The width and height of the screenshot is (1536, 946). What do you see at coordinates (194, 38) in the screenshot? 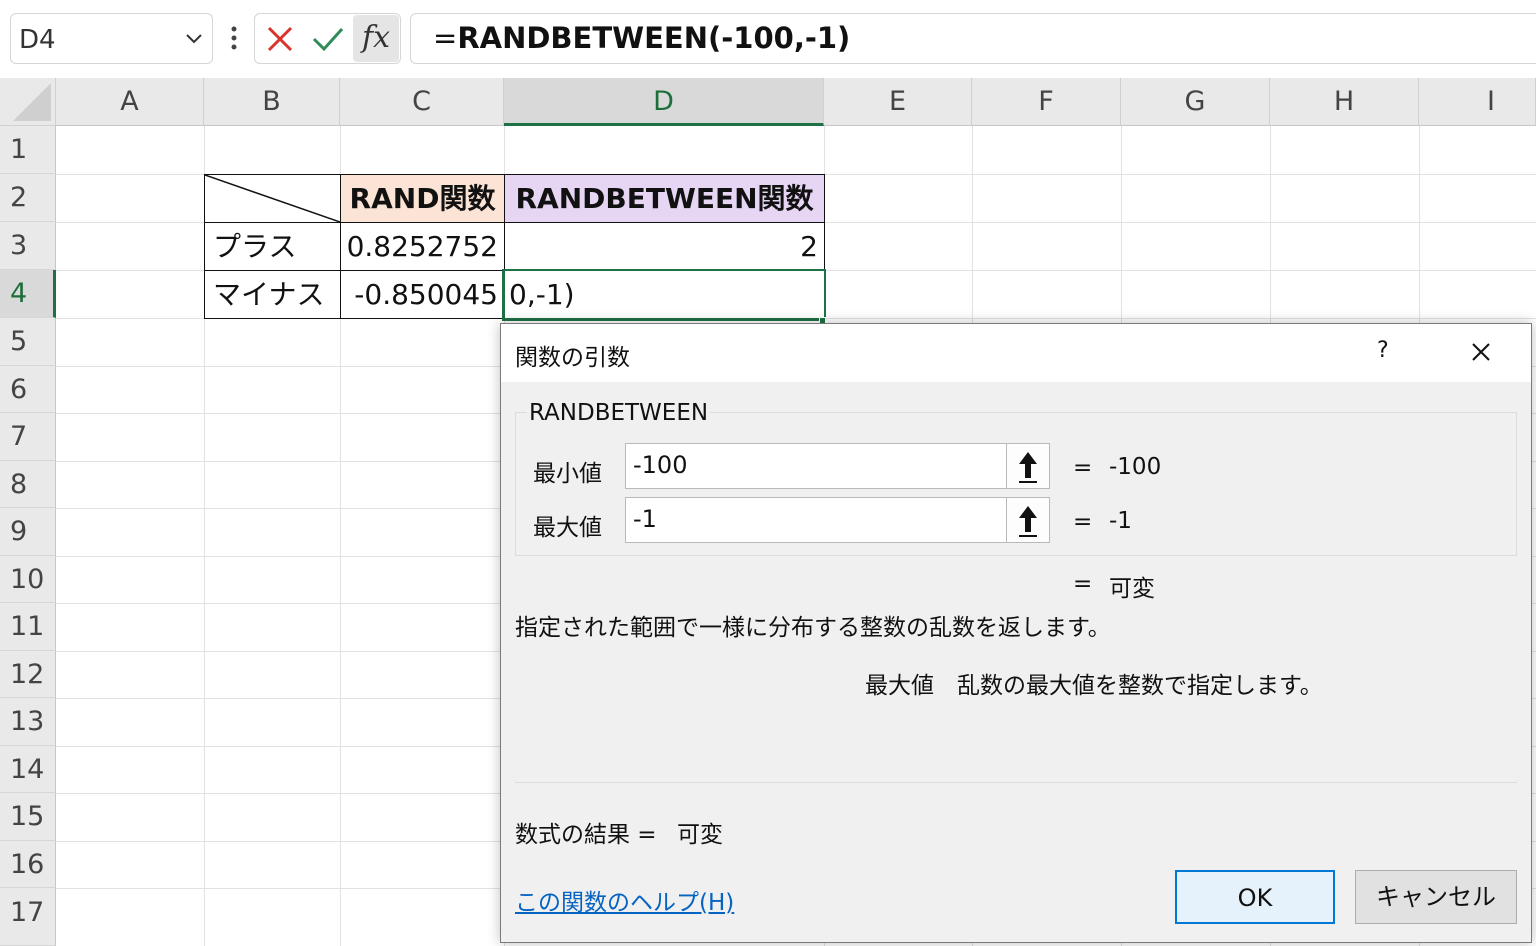
I see `chevron-down-icon` at bounding box center [194, 38].